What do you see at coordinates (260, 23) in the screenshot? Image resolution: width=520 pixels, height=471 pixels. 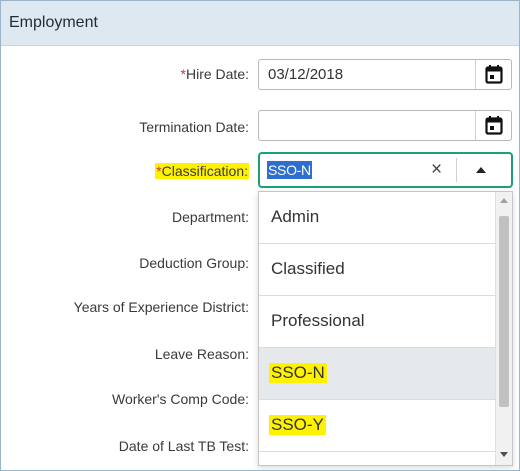 I see `panel-header: Employment` at bounding box center [260, 23].